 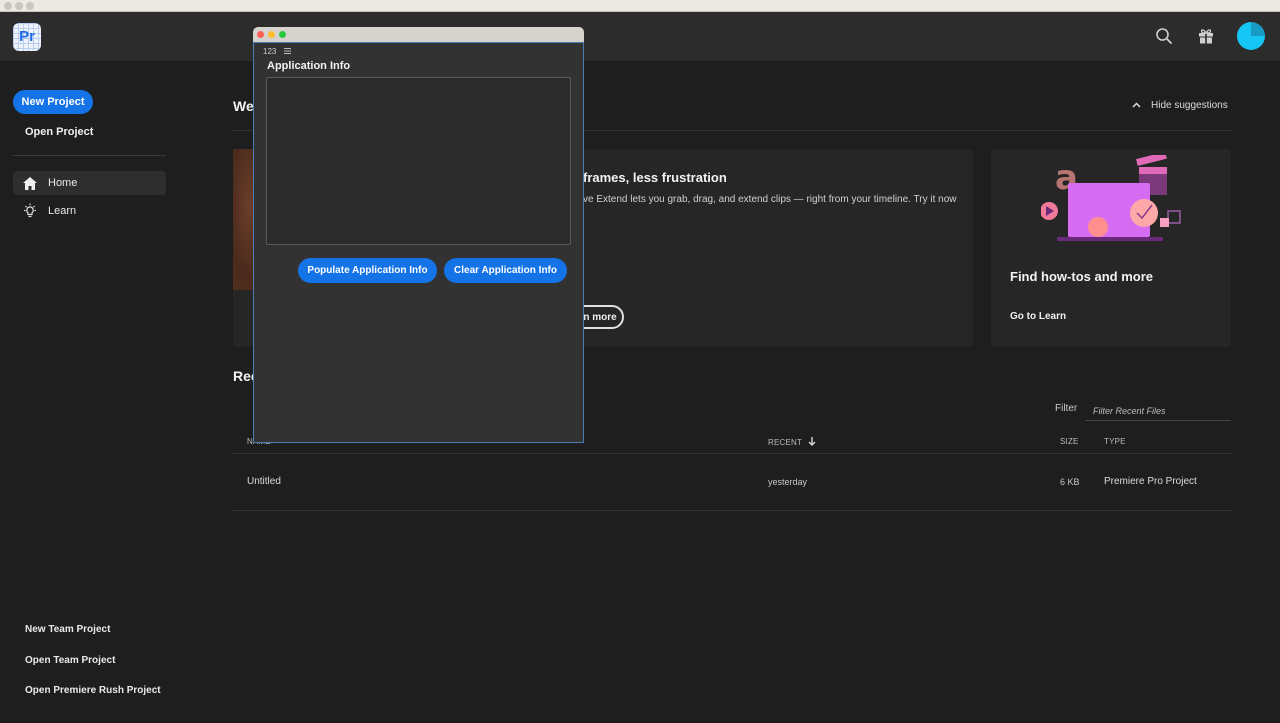 What do you see at coordinates (788, 482) in the screenshot?
I see `row-recent: yesterday` at bounding box center [788, 482].